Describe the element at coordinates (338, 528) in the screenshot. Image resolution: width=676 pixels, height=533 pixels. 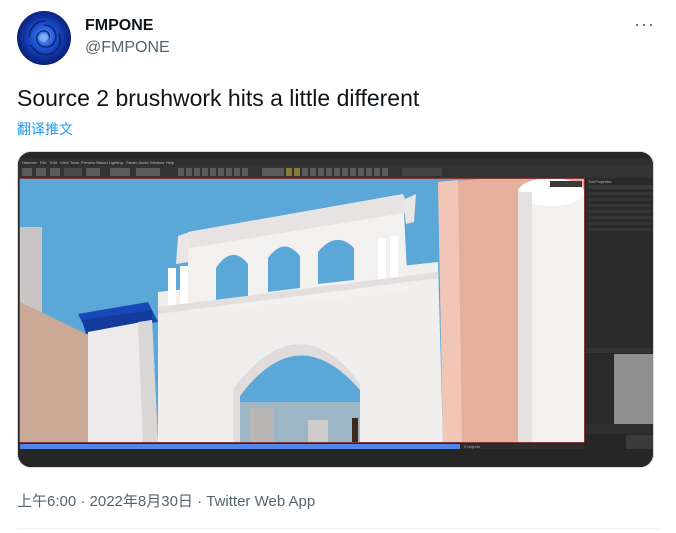
I see `divider` at that location.